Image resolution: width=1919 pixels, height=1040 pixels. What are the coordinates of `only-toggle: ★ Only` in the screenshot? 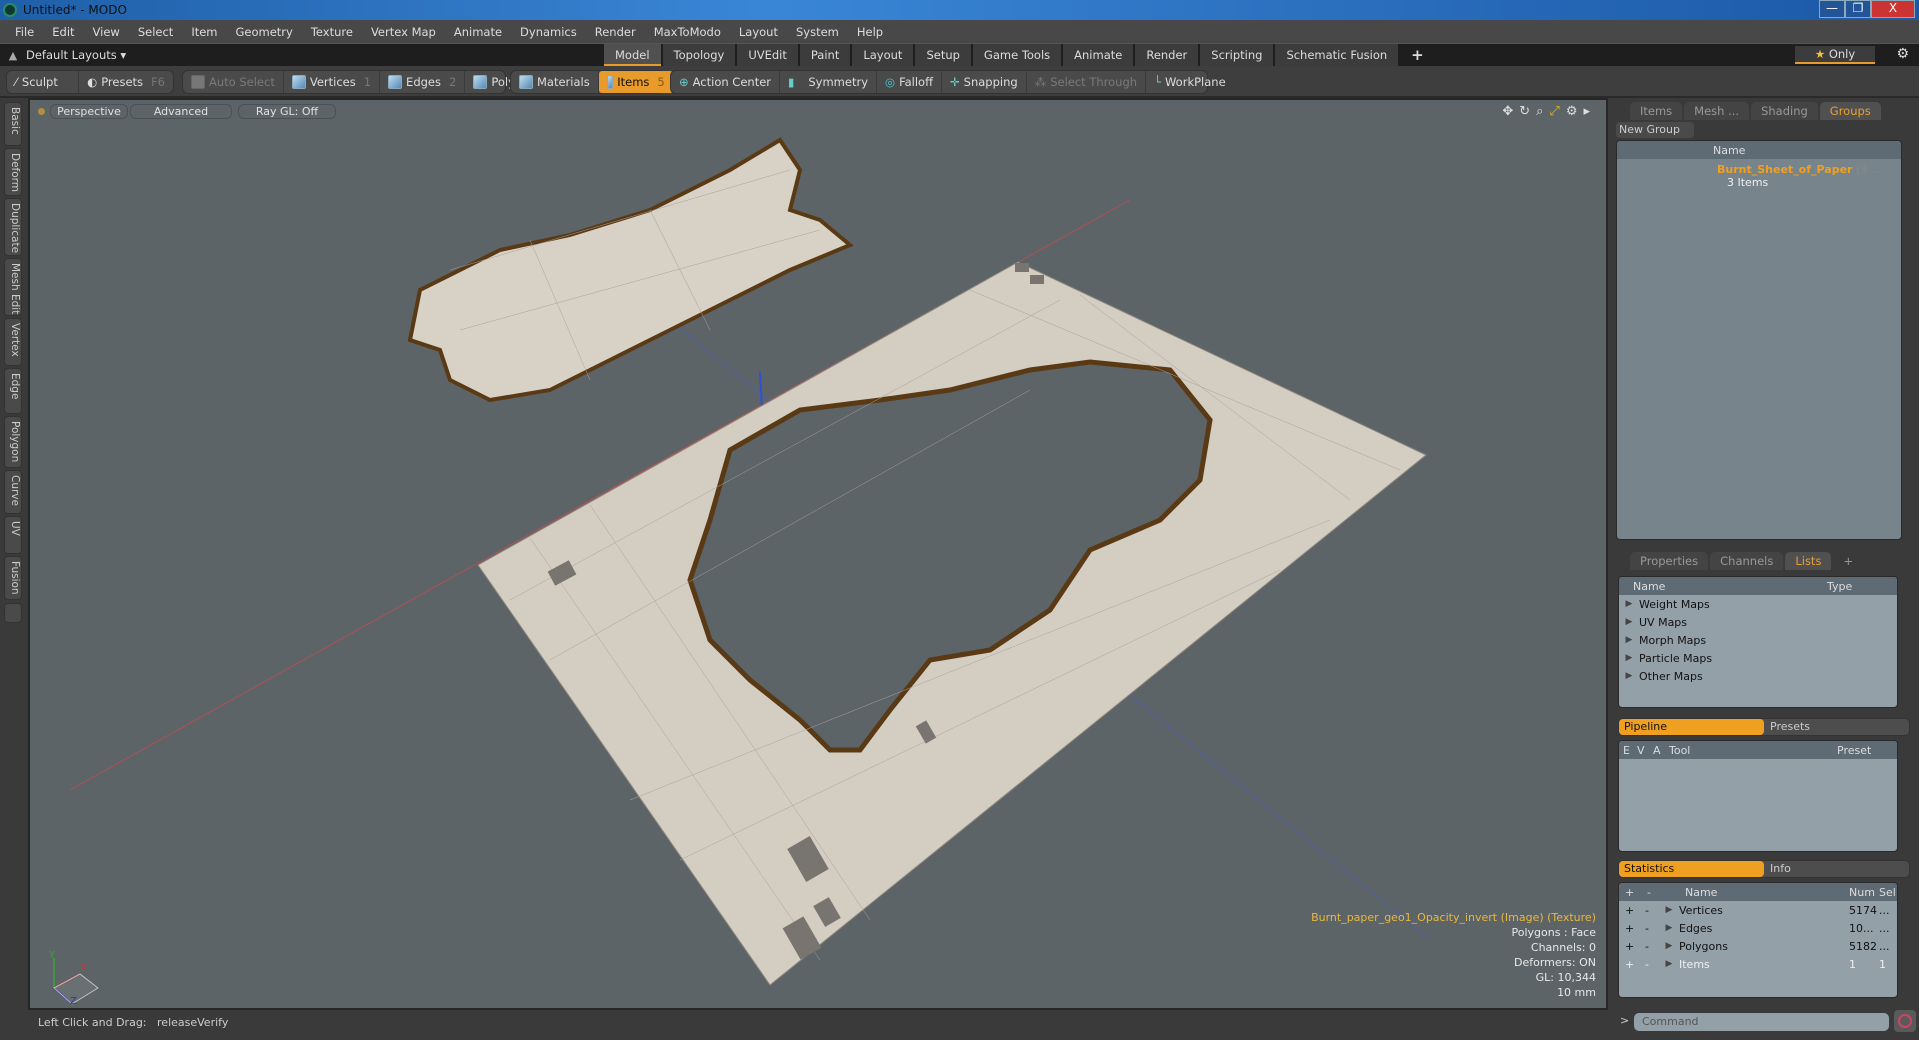 It's located at (1835, 55).